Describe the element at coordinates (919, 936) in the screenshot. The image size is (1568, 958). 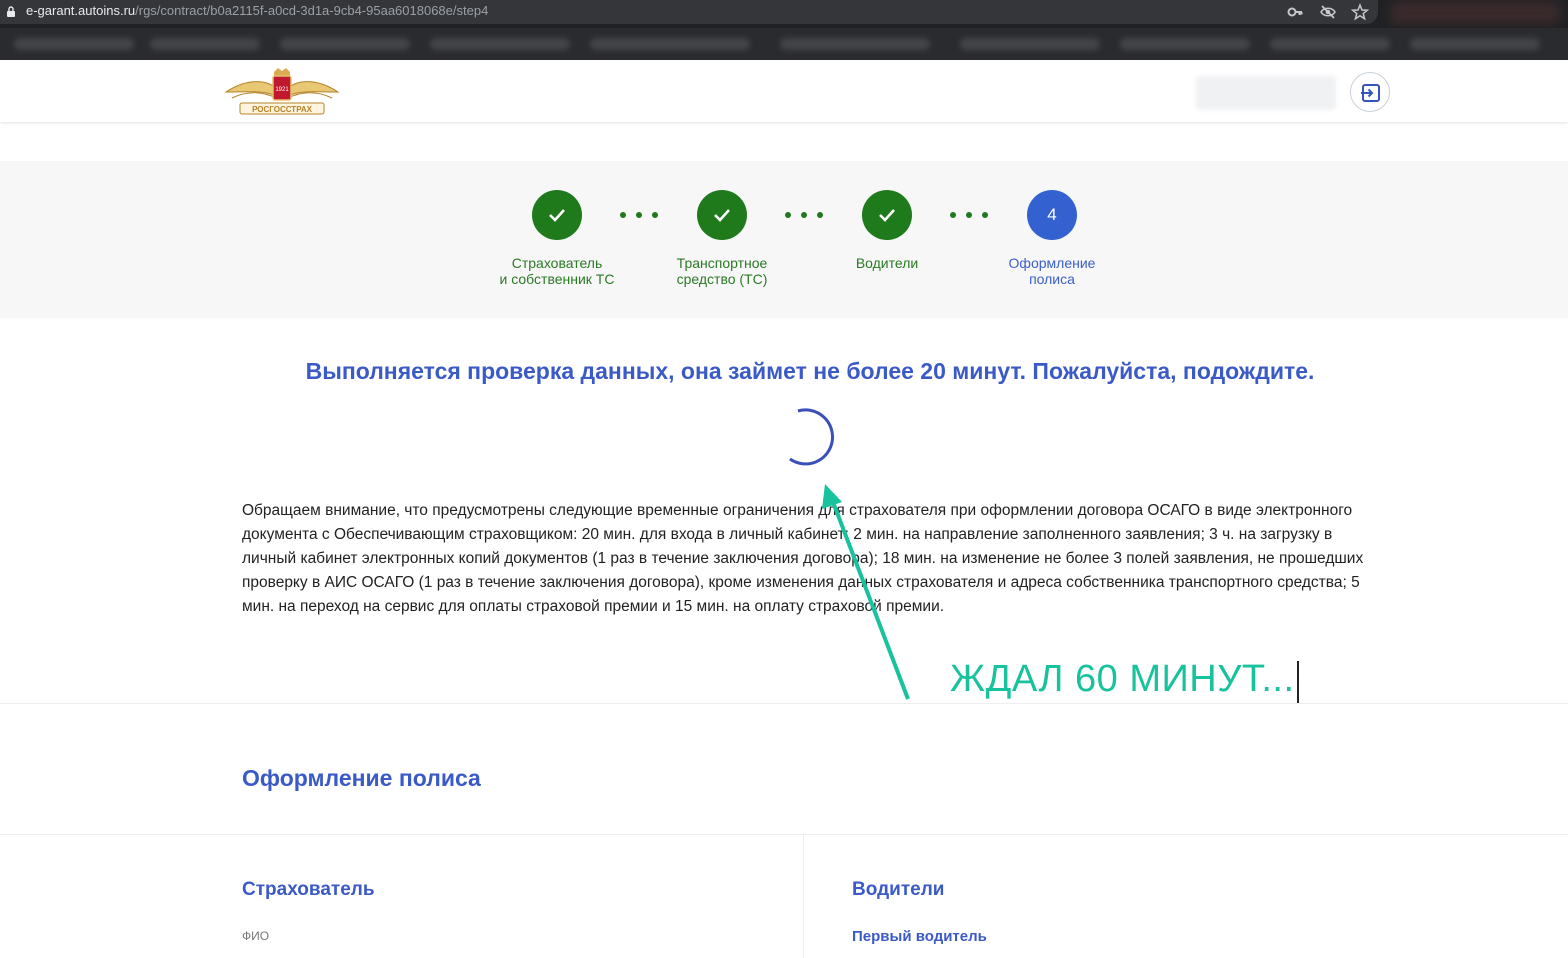
I see `first-driver-link: Первый водитель` at that location.